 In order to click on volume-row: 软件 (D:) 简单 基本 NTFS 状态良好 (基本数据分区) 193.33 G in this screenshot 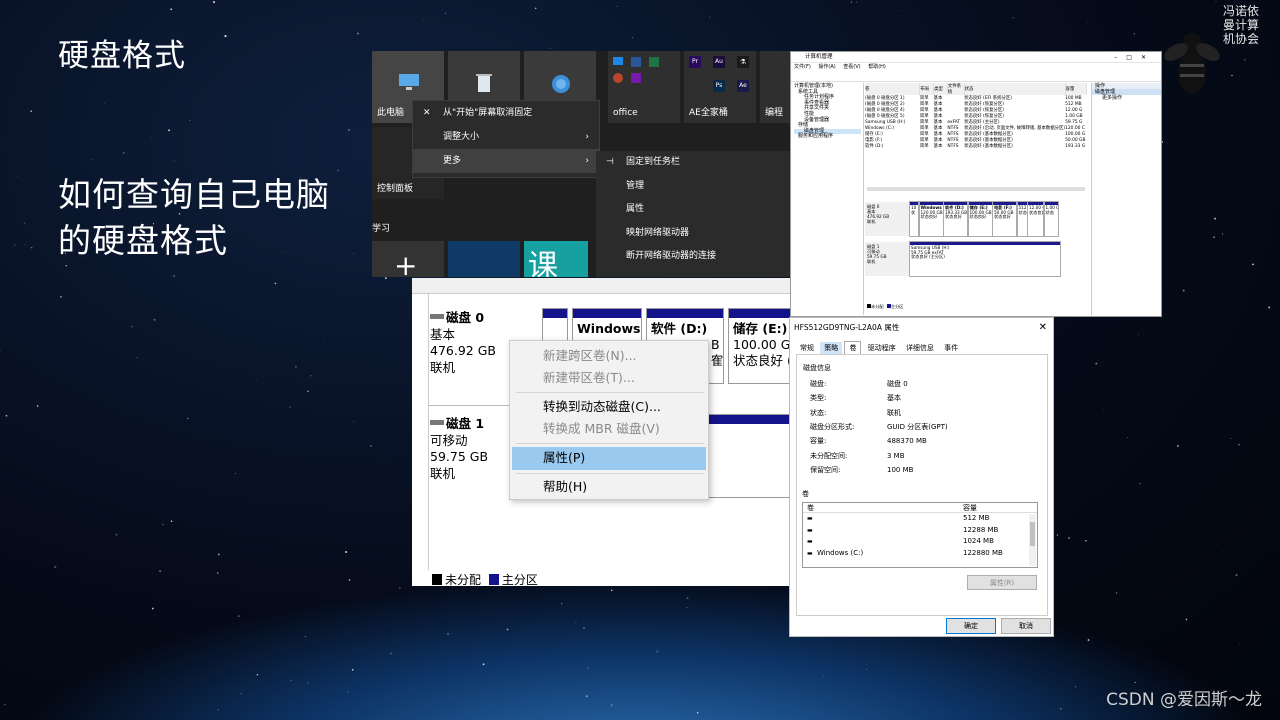, I will do `click(976, 146)`.